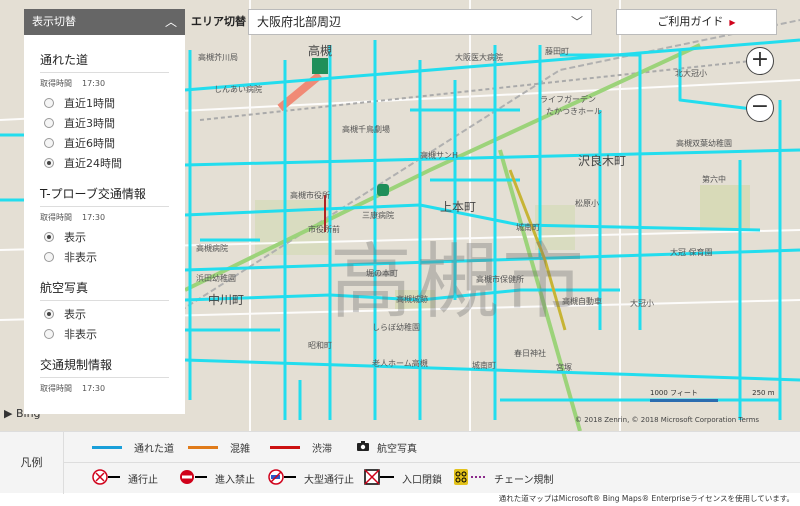 This screenshot has width=800, height=506. I want to click on aerial-section-title: 航空写真, so click(104, 290).